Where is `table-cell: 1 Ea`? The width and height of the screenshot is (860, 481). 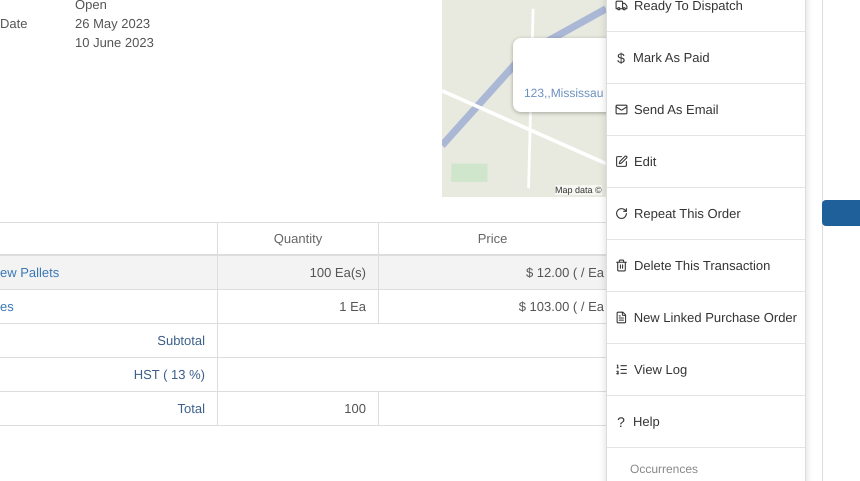 table-cell: 1 Ea is located at coordinates (297, 307).